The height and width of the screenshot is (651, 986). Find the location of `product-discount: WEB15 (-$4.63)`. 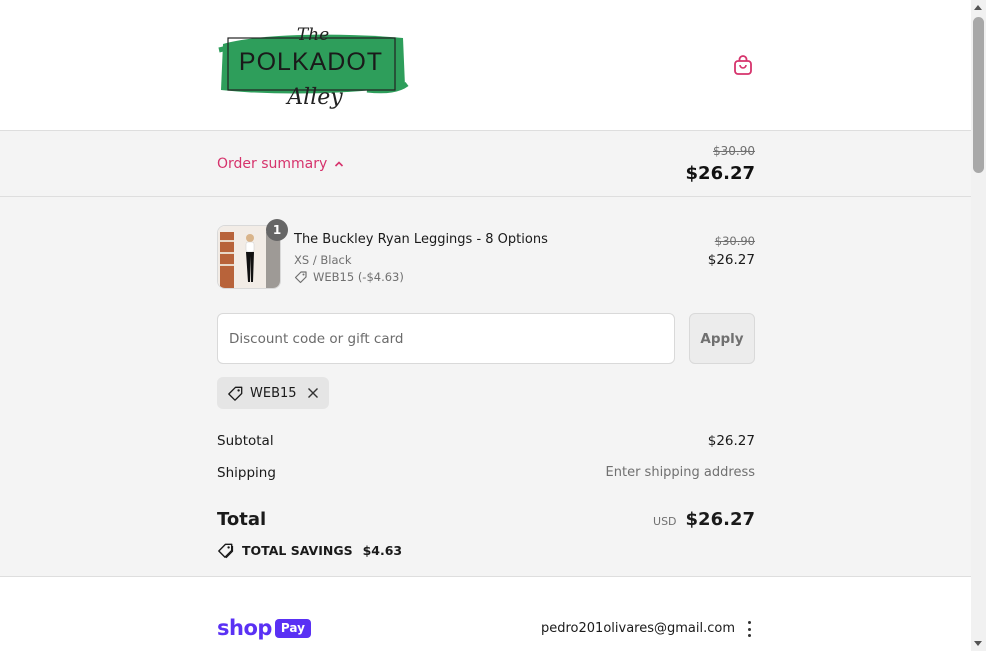

product-discount: WEB15 (-$4.63) is located at coordinates (349, 277).